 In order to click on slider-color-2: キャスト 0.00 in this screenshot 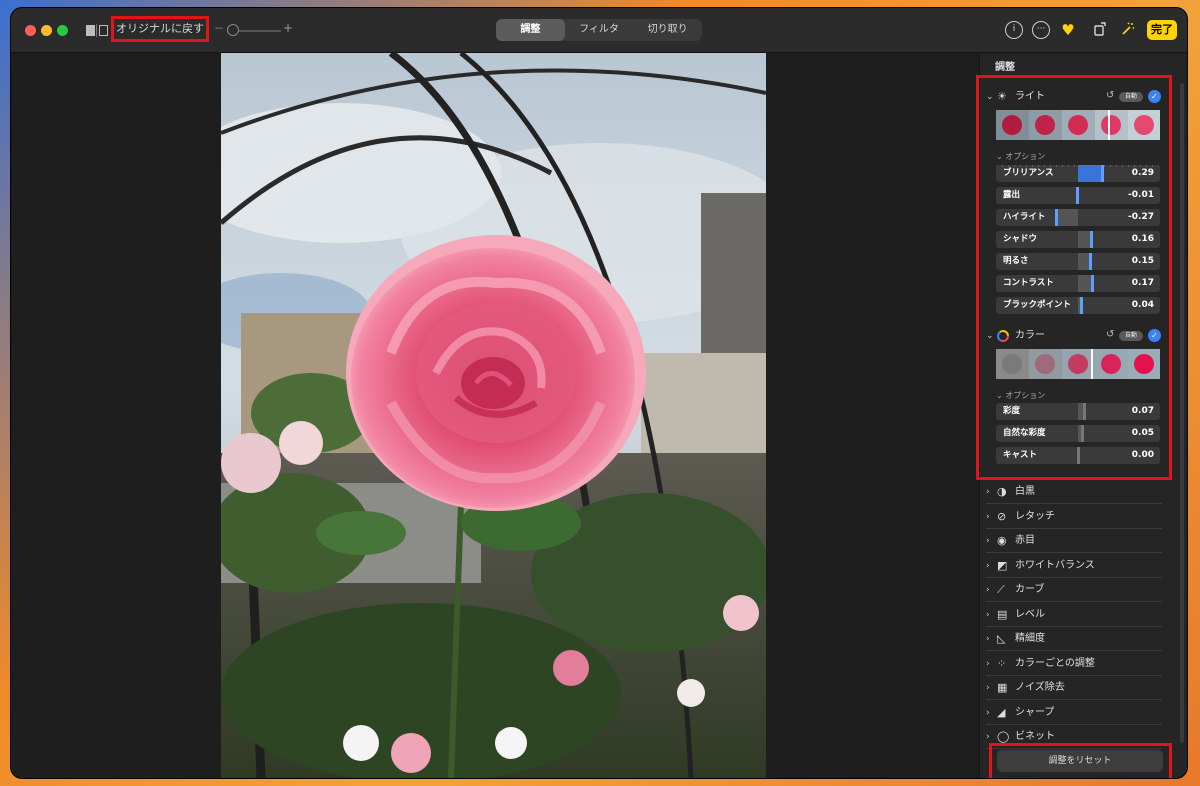, I will do `click(1078, 455)`.